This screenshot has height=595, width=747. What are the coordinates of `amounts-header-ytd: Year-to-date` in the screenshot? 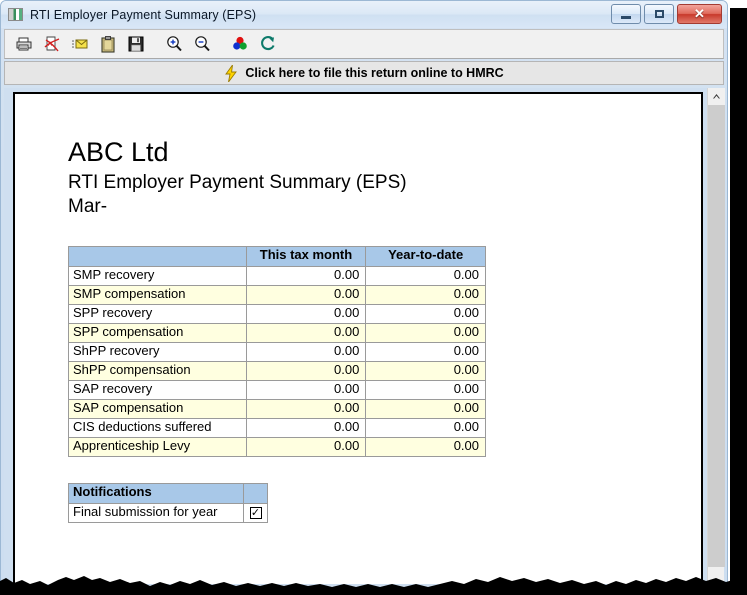 It's located at (425, 256).